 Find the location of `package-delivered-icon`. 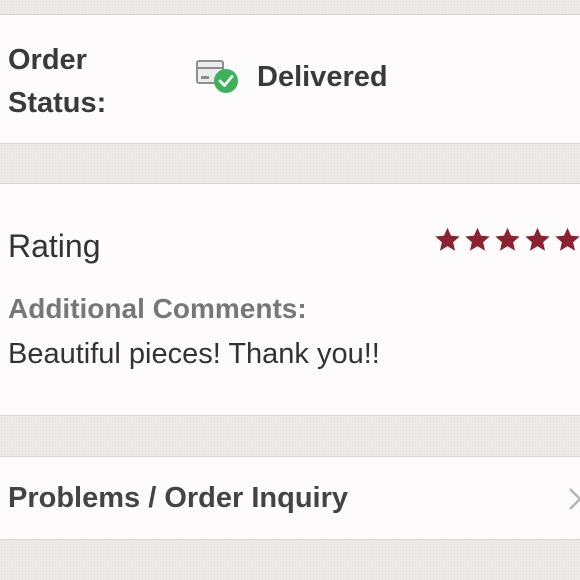

package-delivered-icon is located at coordinates (218, 76).